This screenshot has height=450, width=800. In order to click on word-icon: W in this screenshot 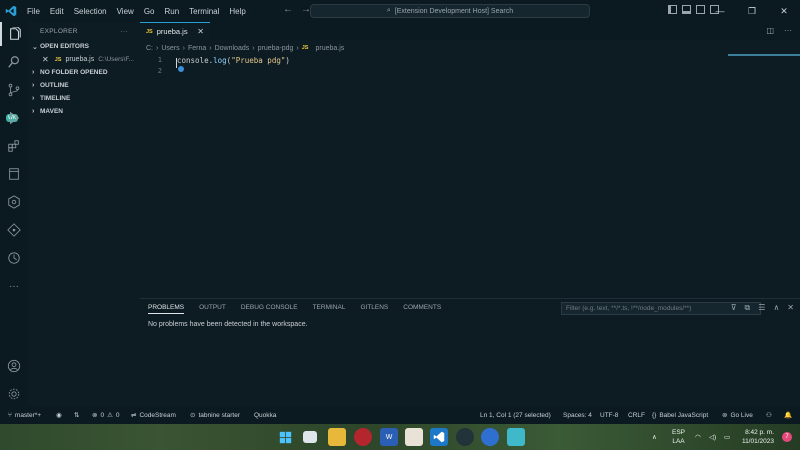, I will do `click(389, 437)`.